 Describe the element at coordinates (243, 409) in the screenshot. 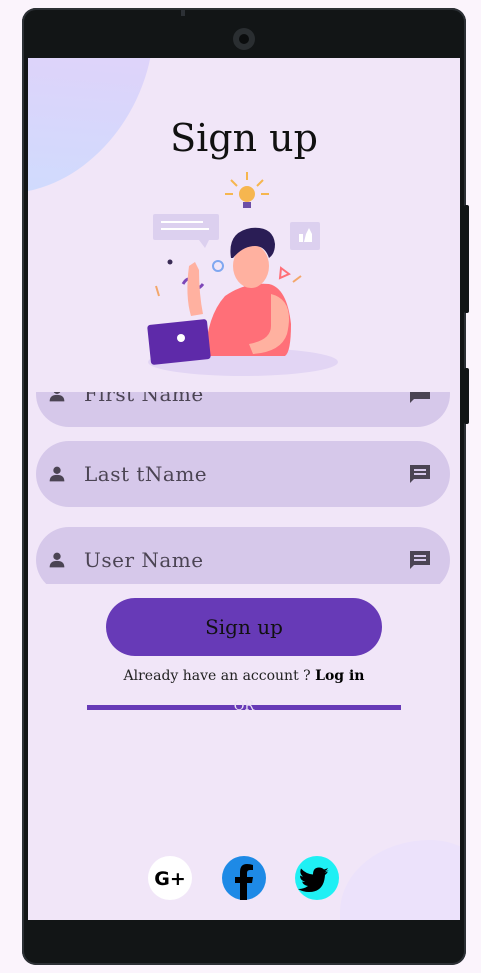

I see `first-name-field: First Name` at that location.